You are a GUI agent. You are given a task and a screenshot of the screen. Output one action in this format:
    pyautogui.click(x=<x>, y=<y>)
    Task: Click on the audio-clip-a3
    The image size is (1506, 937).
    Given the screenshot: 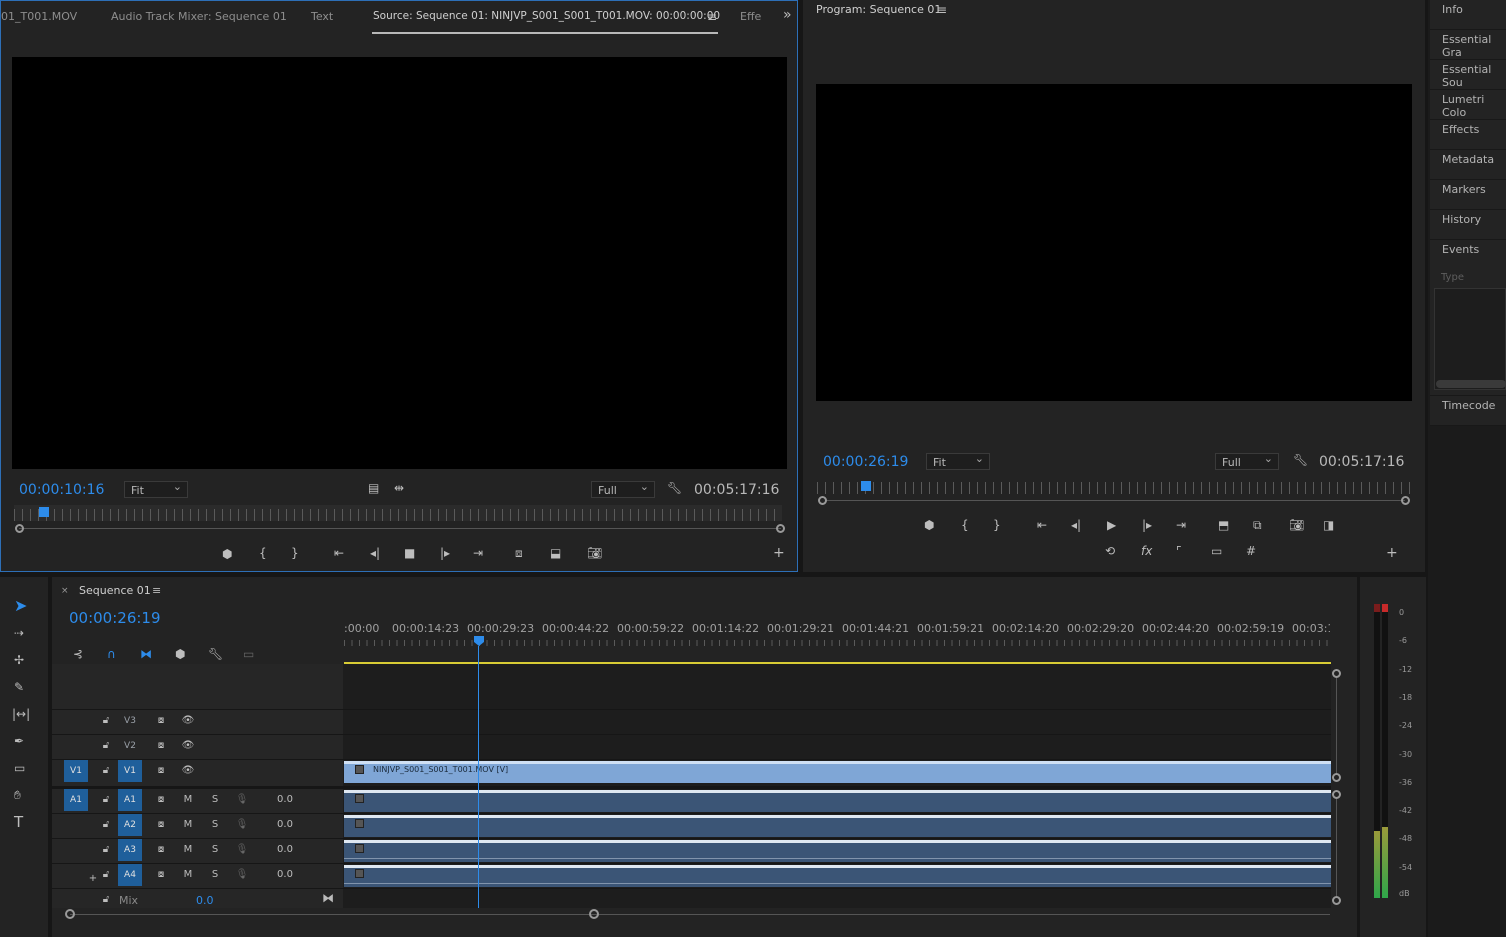 What is the action you would take?
    pyautogui.click(x=837, y=851)
    